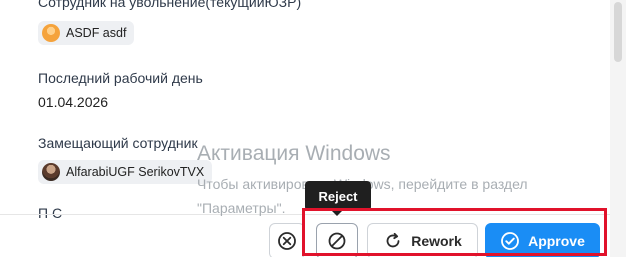  I want to click on replacement-chip-label: AlfarabiUGF SerikovTVX, so click(135, 172).